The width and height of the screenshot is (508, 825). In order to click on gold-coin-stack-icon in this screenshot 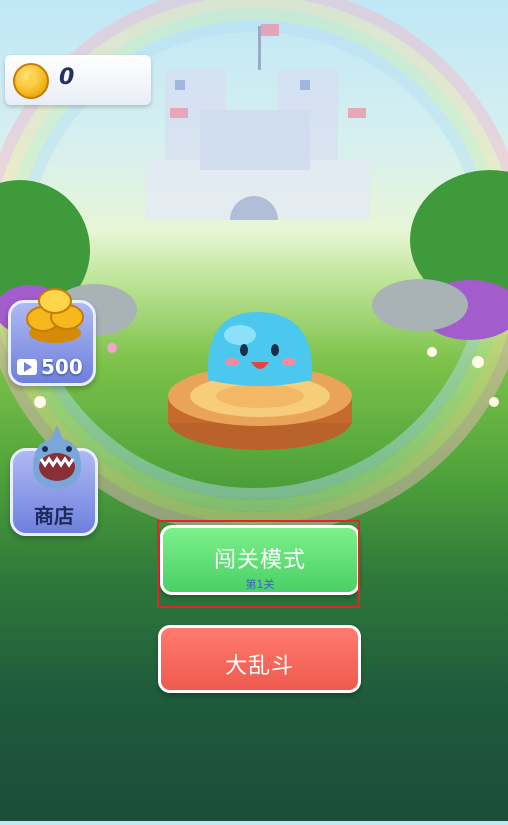, I will do `click(55, 315)`.